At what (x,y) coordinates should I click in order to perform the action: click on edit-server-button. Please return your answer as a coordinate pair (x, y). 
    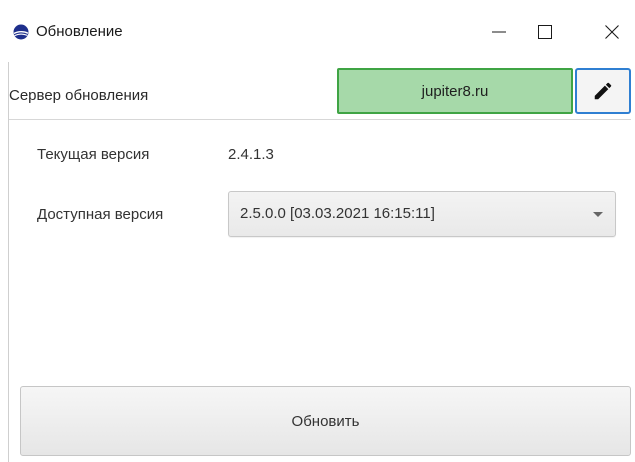
    Looking at the image, I should click on (603, 91).